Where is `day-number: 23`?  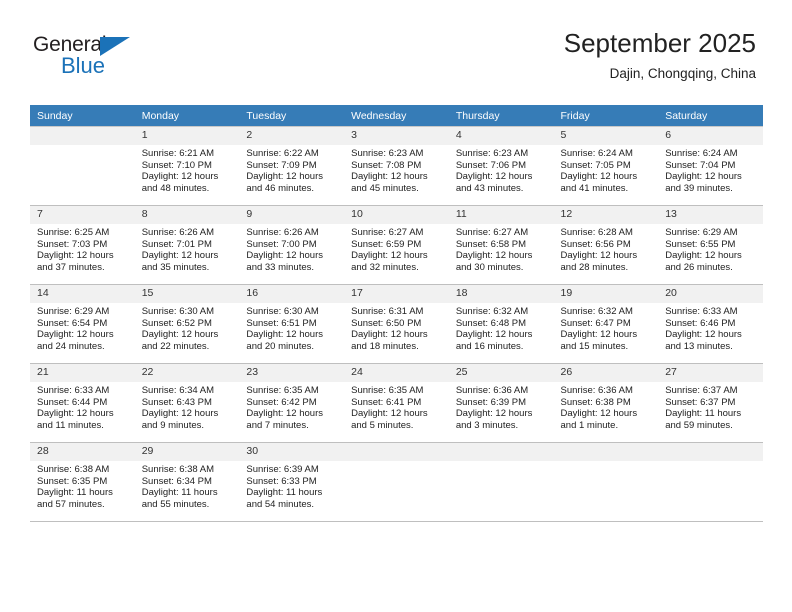
day-number: 23 is located at coordinates (292, 373).